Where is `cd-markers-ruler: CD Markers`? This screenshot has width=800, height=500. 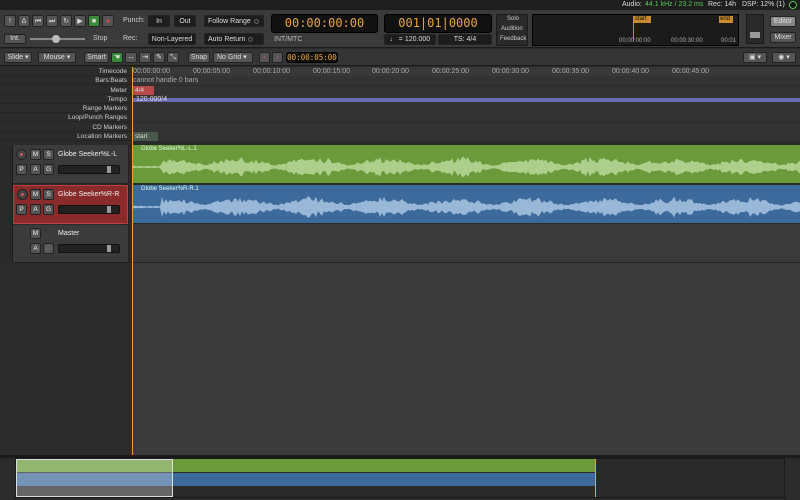
cd-markers-ruler: CD Markers is located at coordinates (400, 127).